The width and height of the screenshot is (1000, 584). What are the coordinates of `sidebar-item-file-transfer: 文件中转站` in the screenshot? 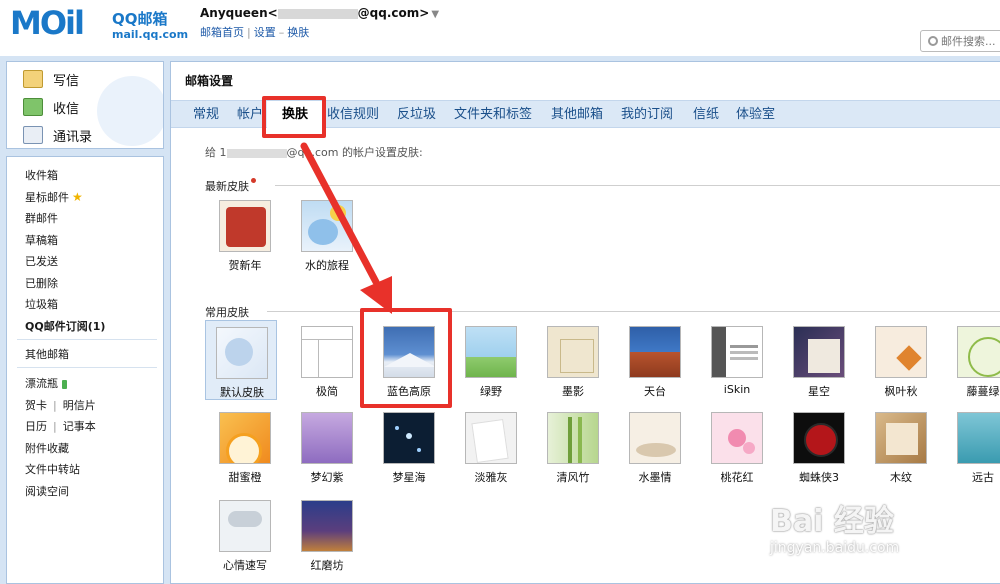 It's located at (52, 469).